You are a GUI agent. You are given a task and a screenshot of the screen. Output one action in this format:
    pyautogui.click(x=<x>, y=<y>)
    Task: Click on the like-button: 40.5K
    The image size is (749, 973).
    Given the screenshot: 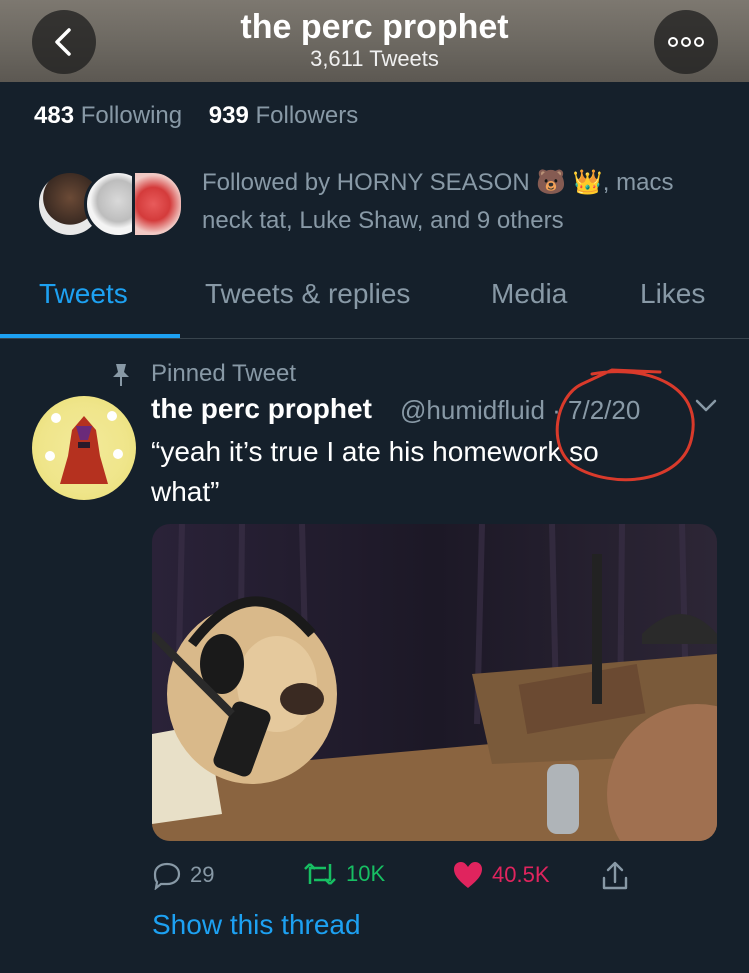 What is the action you would take?
    pyautogui.click(x=501, y=875)
    